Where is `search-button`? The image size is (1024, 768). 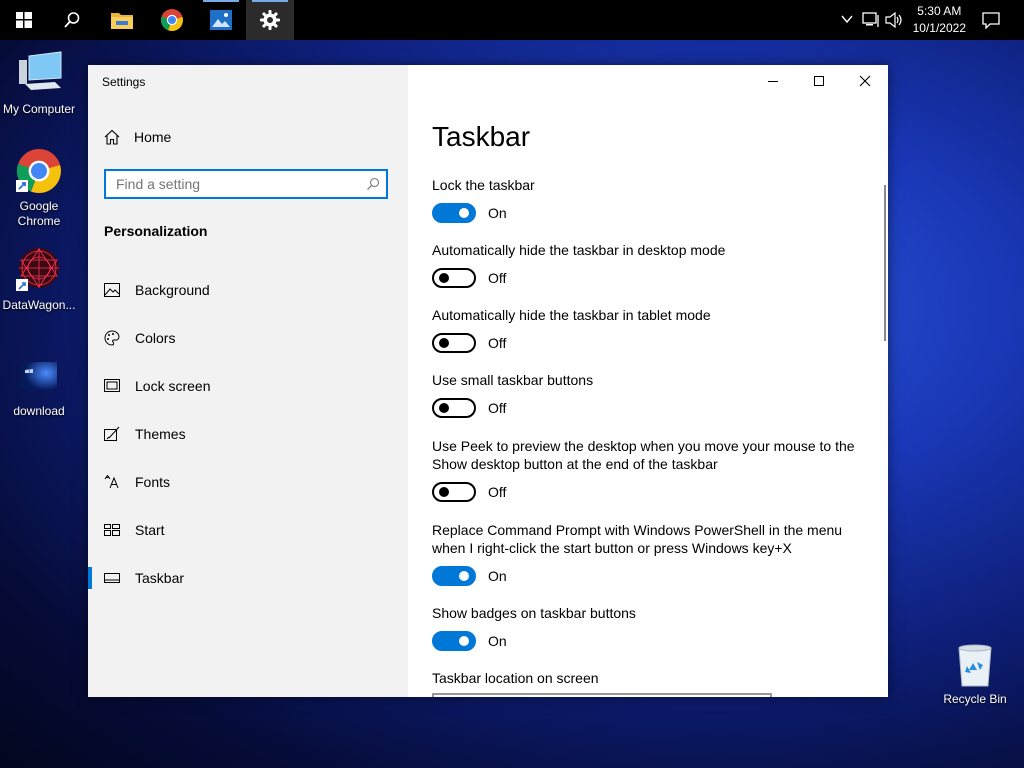 search-button is located at coordinates (72, 20).